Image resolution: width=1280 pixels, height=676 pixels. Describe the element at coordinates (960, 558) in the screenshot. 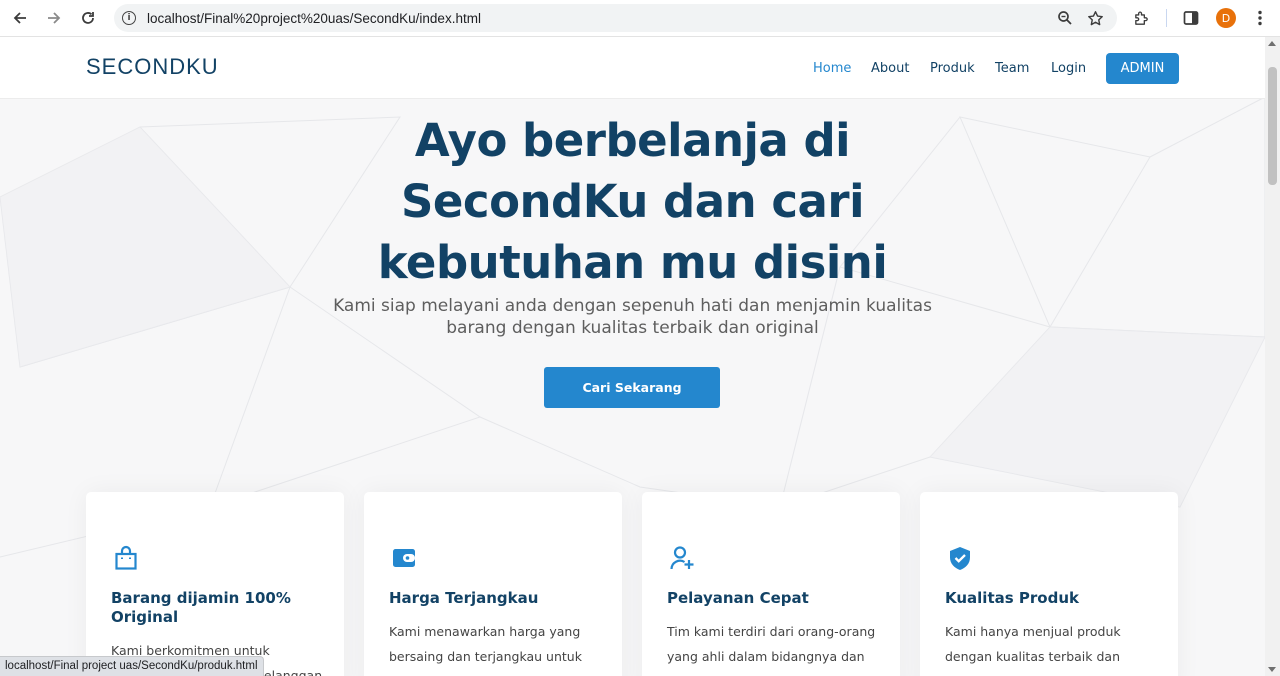

I see `shield-check-icon` at that location.